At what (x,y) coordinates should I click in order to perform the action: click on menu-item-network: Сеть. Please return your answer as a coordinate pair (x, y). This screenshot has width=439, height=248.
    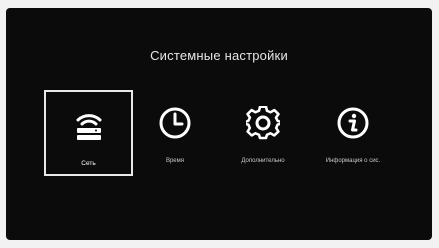
    Looking at the image, I should click on (88, 133).